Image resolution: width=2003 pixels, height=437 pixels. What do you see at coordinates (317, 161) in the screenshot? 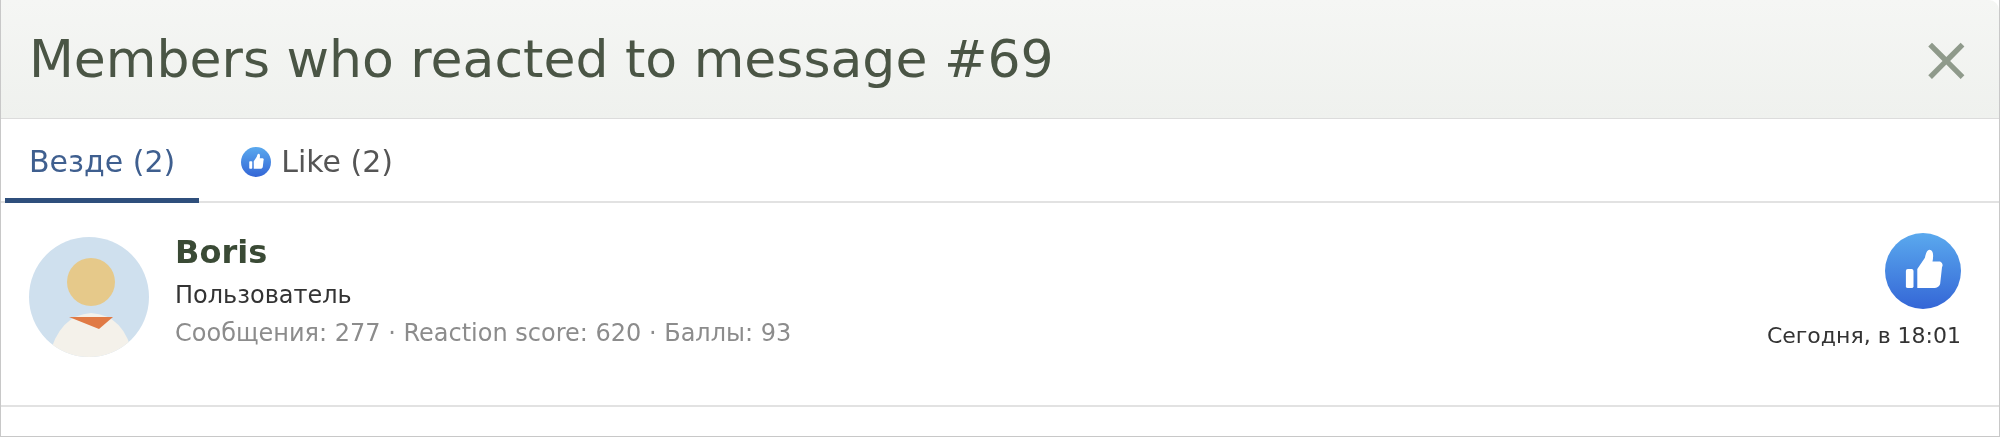
I see `tab: Like (2)` at bounding box center [317, 161].